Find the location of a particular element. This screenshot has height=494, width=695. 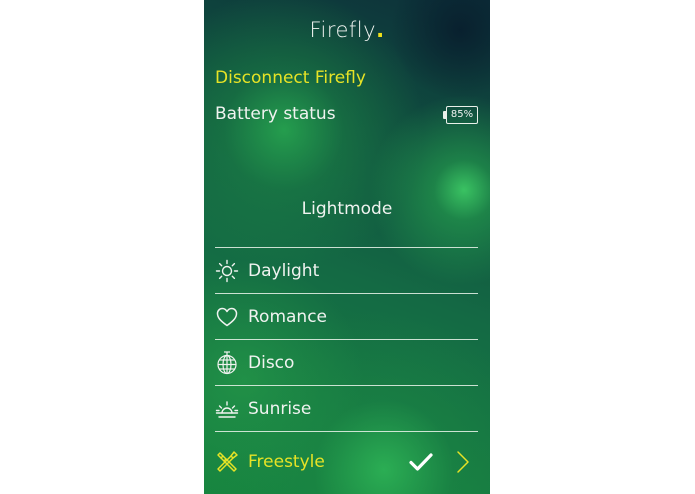

mode-item-romance: Romance is located at coordinates (346, 316).